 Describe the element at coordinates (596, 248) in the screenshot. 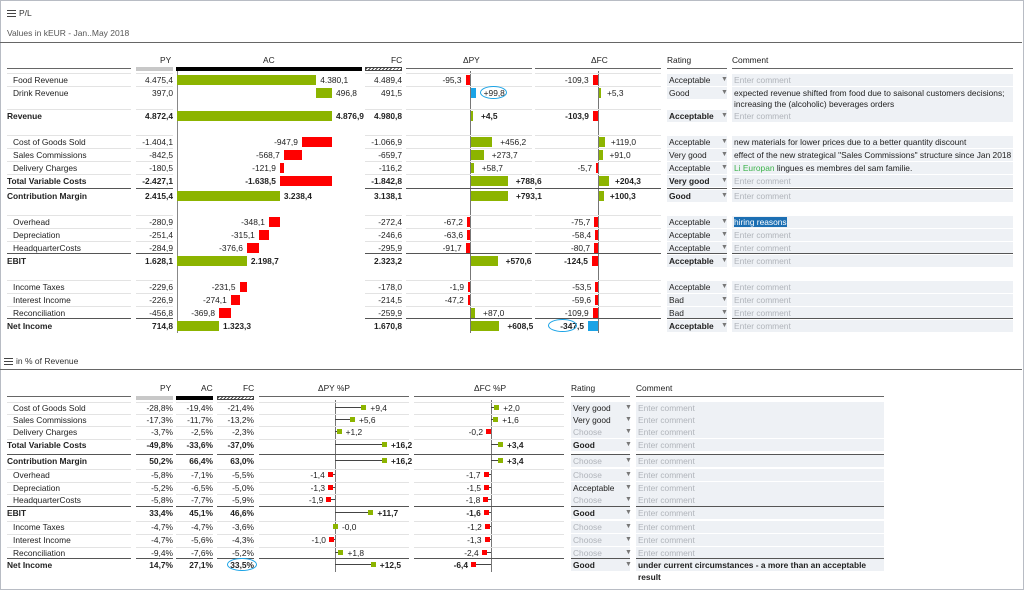

I see `delta-fc-bar` at that location.